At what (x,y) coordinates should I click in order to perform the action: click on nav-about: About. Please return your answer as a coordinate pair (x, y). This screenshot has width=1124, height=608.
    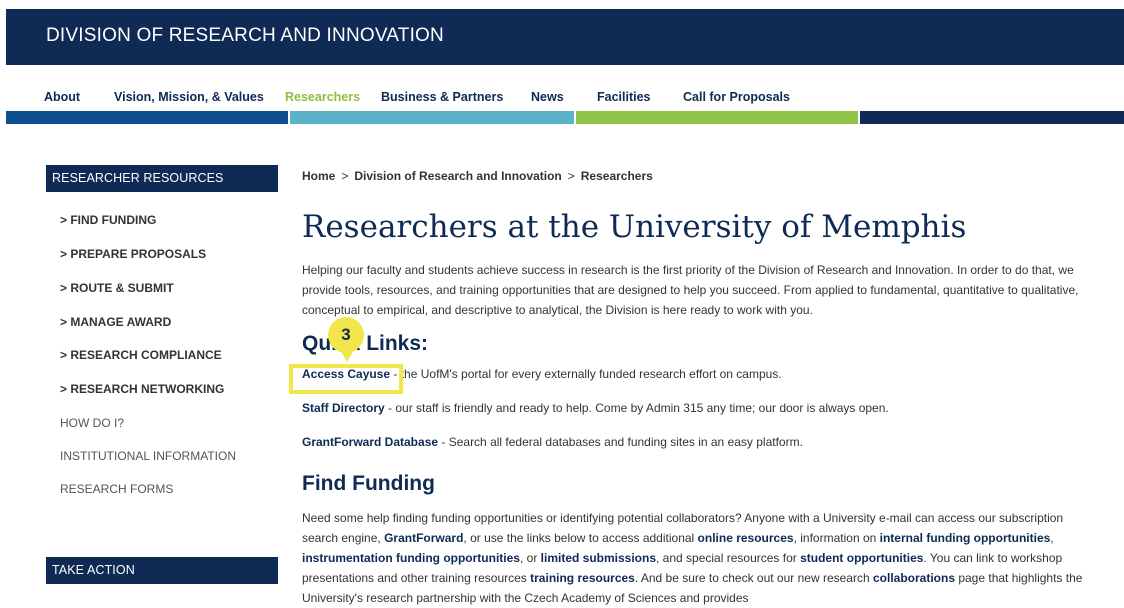
    Looking at the image, I should click on (62, 97).